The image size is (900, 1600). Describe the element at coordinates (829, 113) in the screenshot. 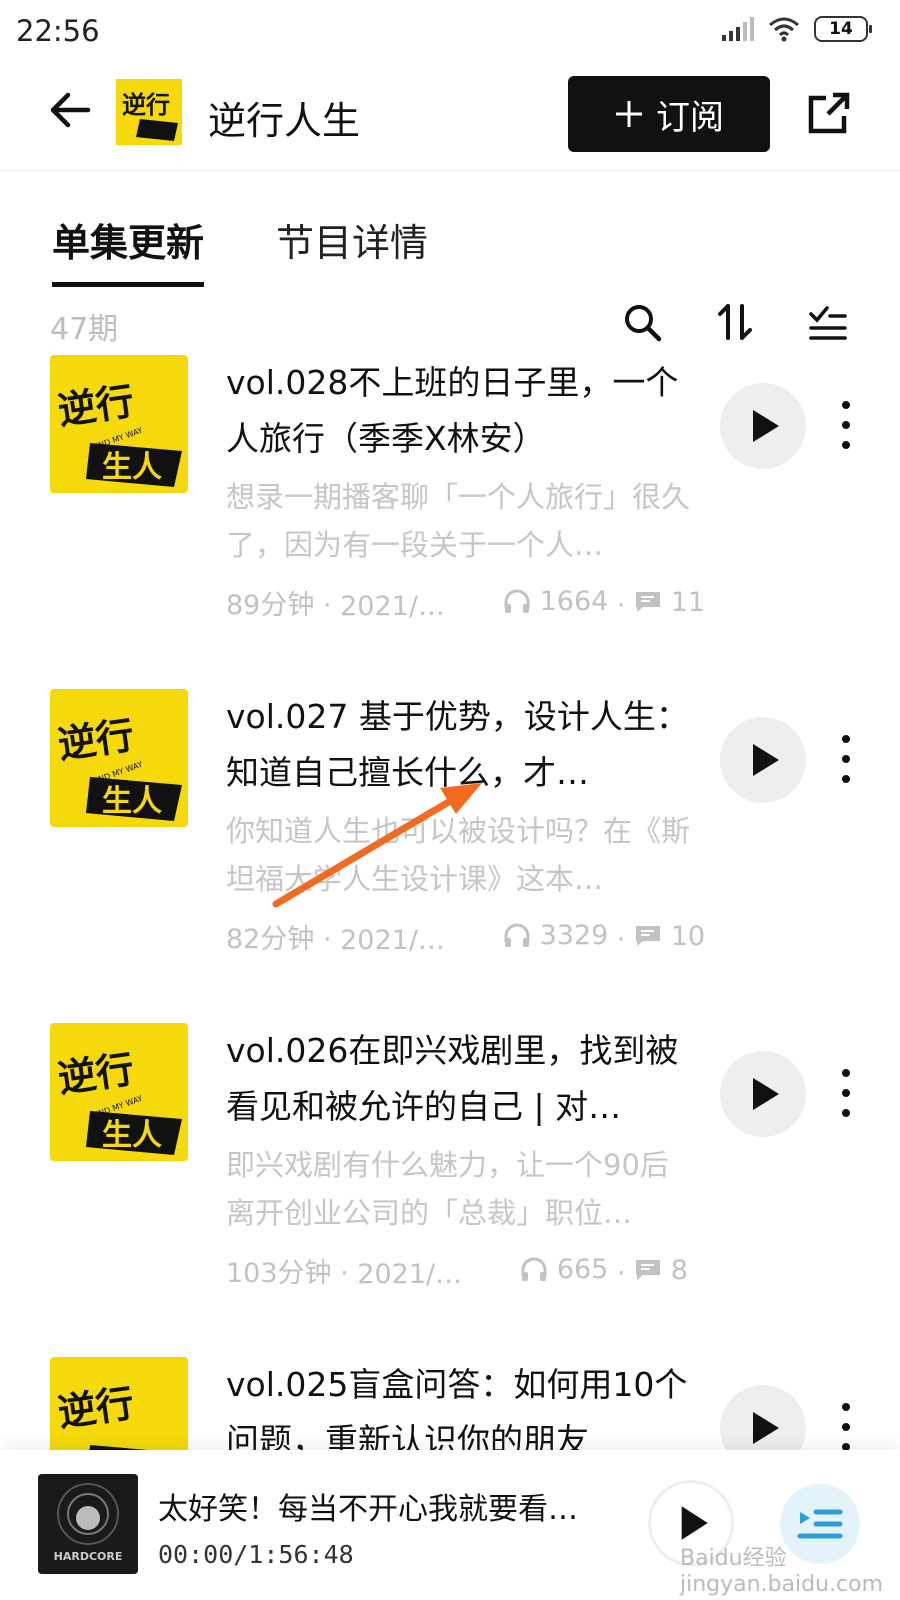

I see `share-icon` at that location.